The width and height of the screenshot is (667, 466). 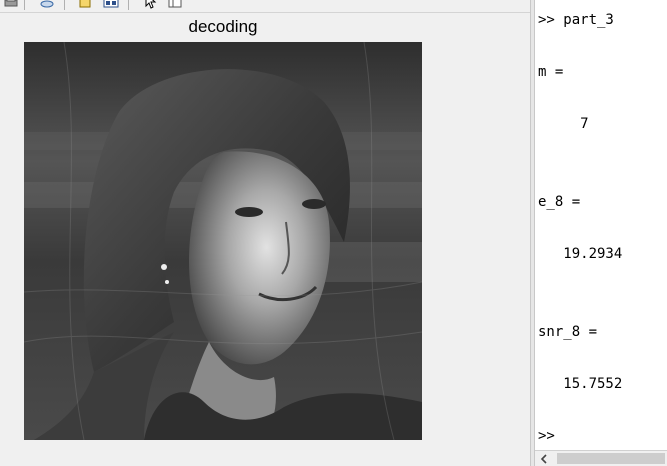 What do you see at coordinates (551, 72) in the screenshot?
I see `variable-name: m =` at bounding box center [551, 72].